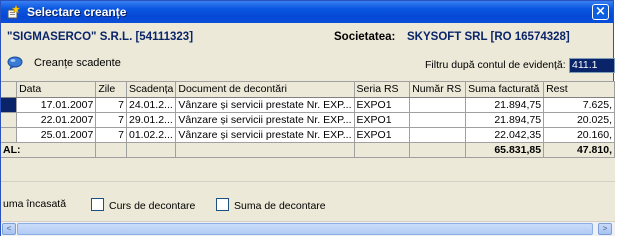 This screenshot has height=240, width=618. I want to click on client-name: "SIGMASERCO" S.R.L. [54111323], so click(100, 37).